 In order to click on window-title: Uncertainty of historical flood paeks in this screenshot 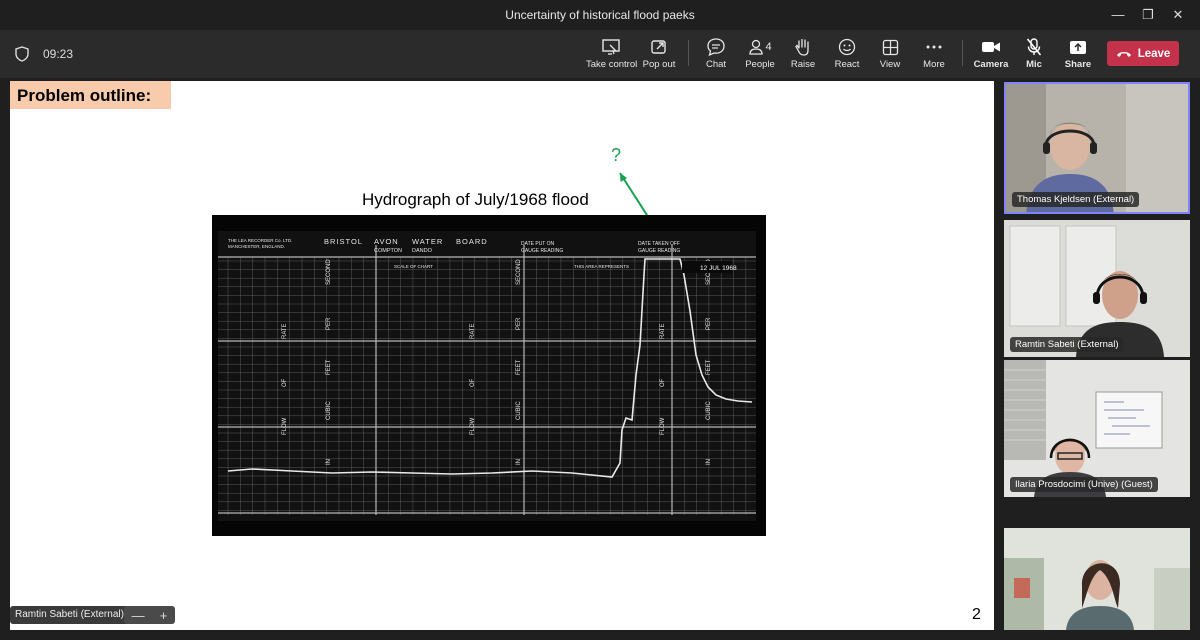, I will do `click(600, 15)`.